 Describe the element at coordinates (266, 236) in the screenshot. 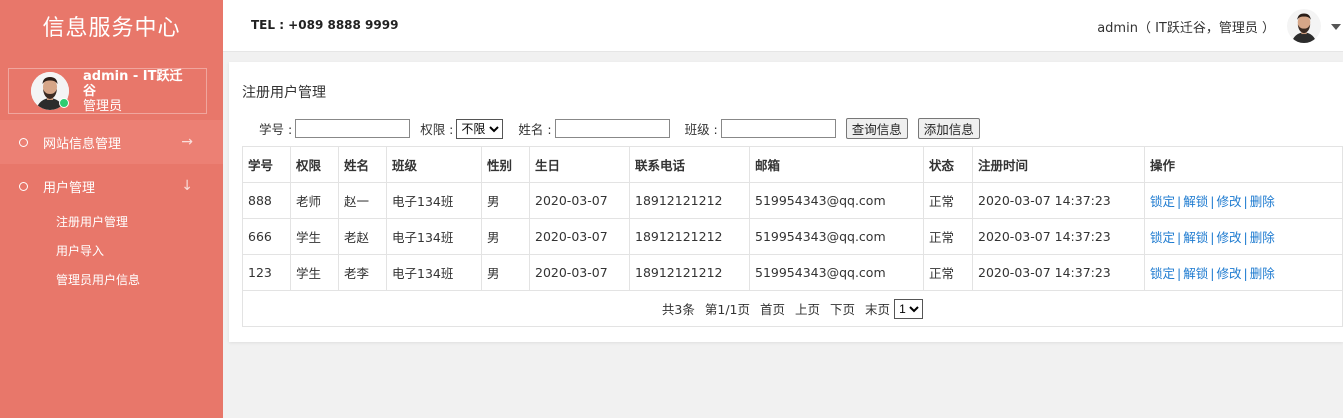

I see `cell-student-id: 666` at that location.